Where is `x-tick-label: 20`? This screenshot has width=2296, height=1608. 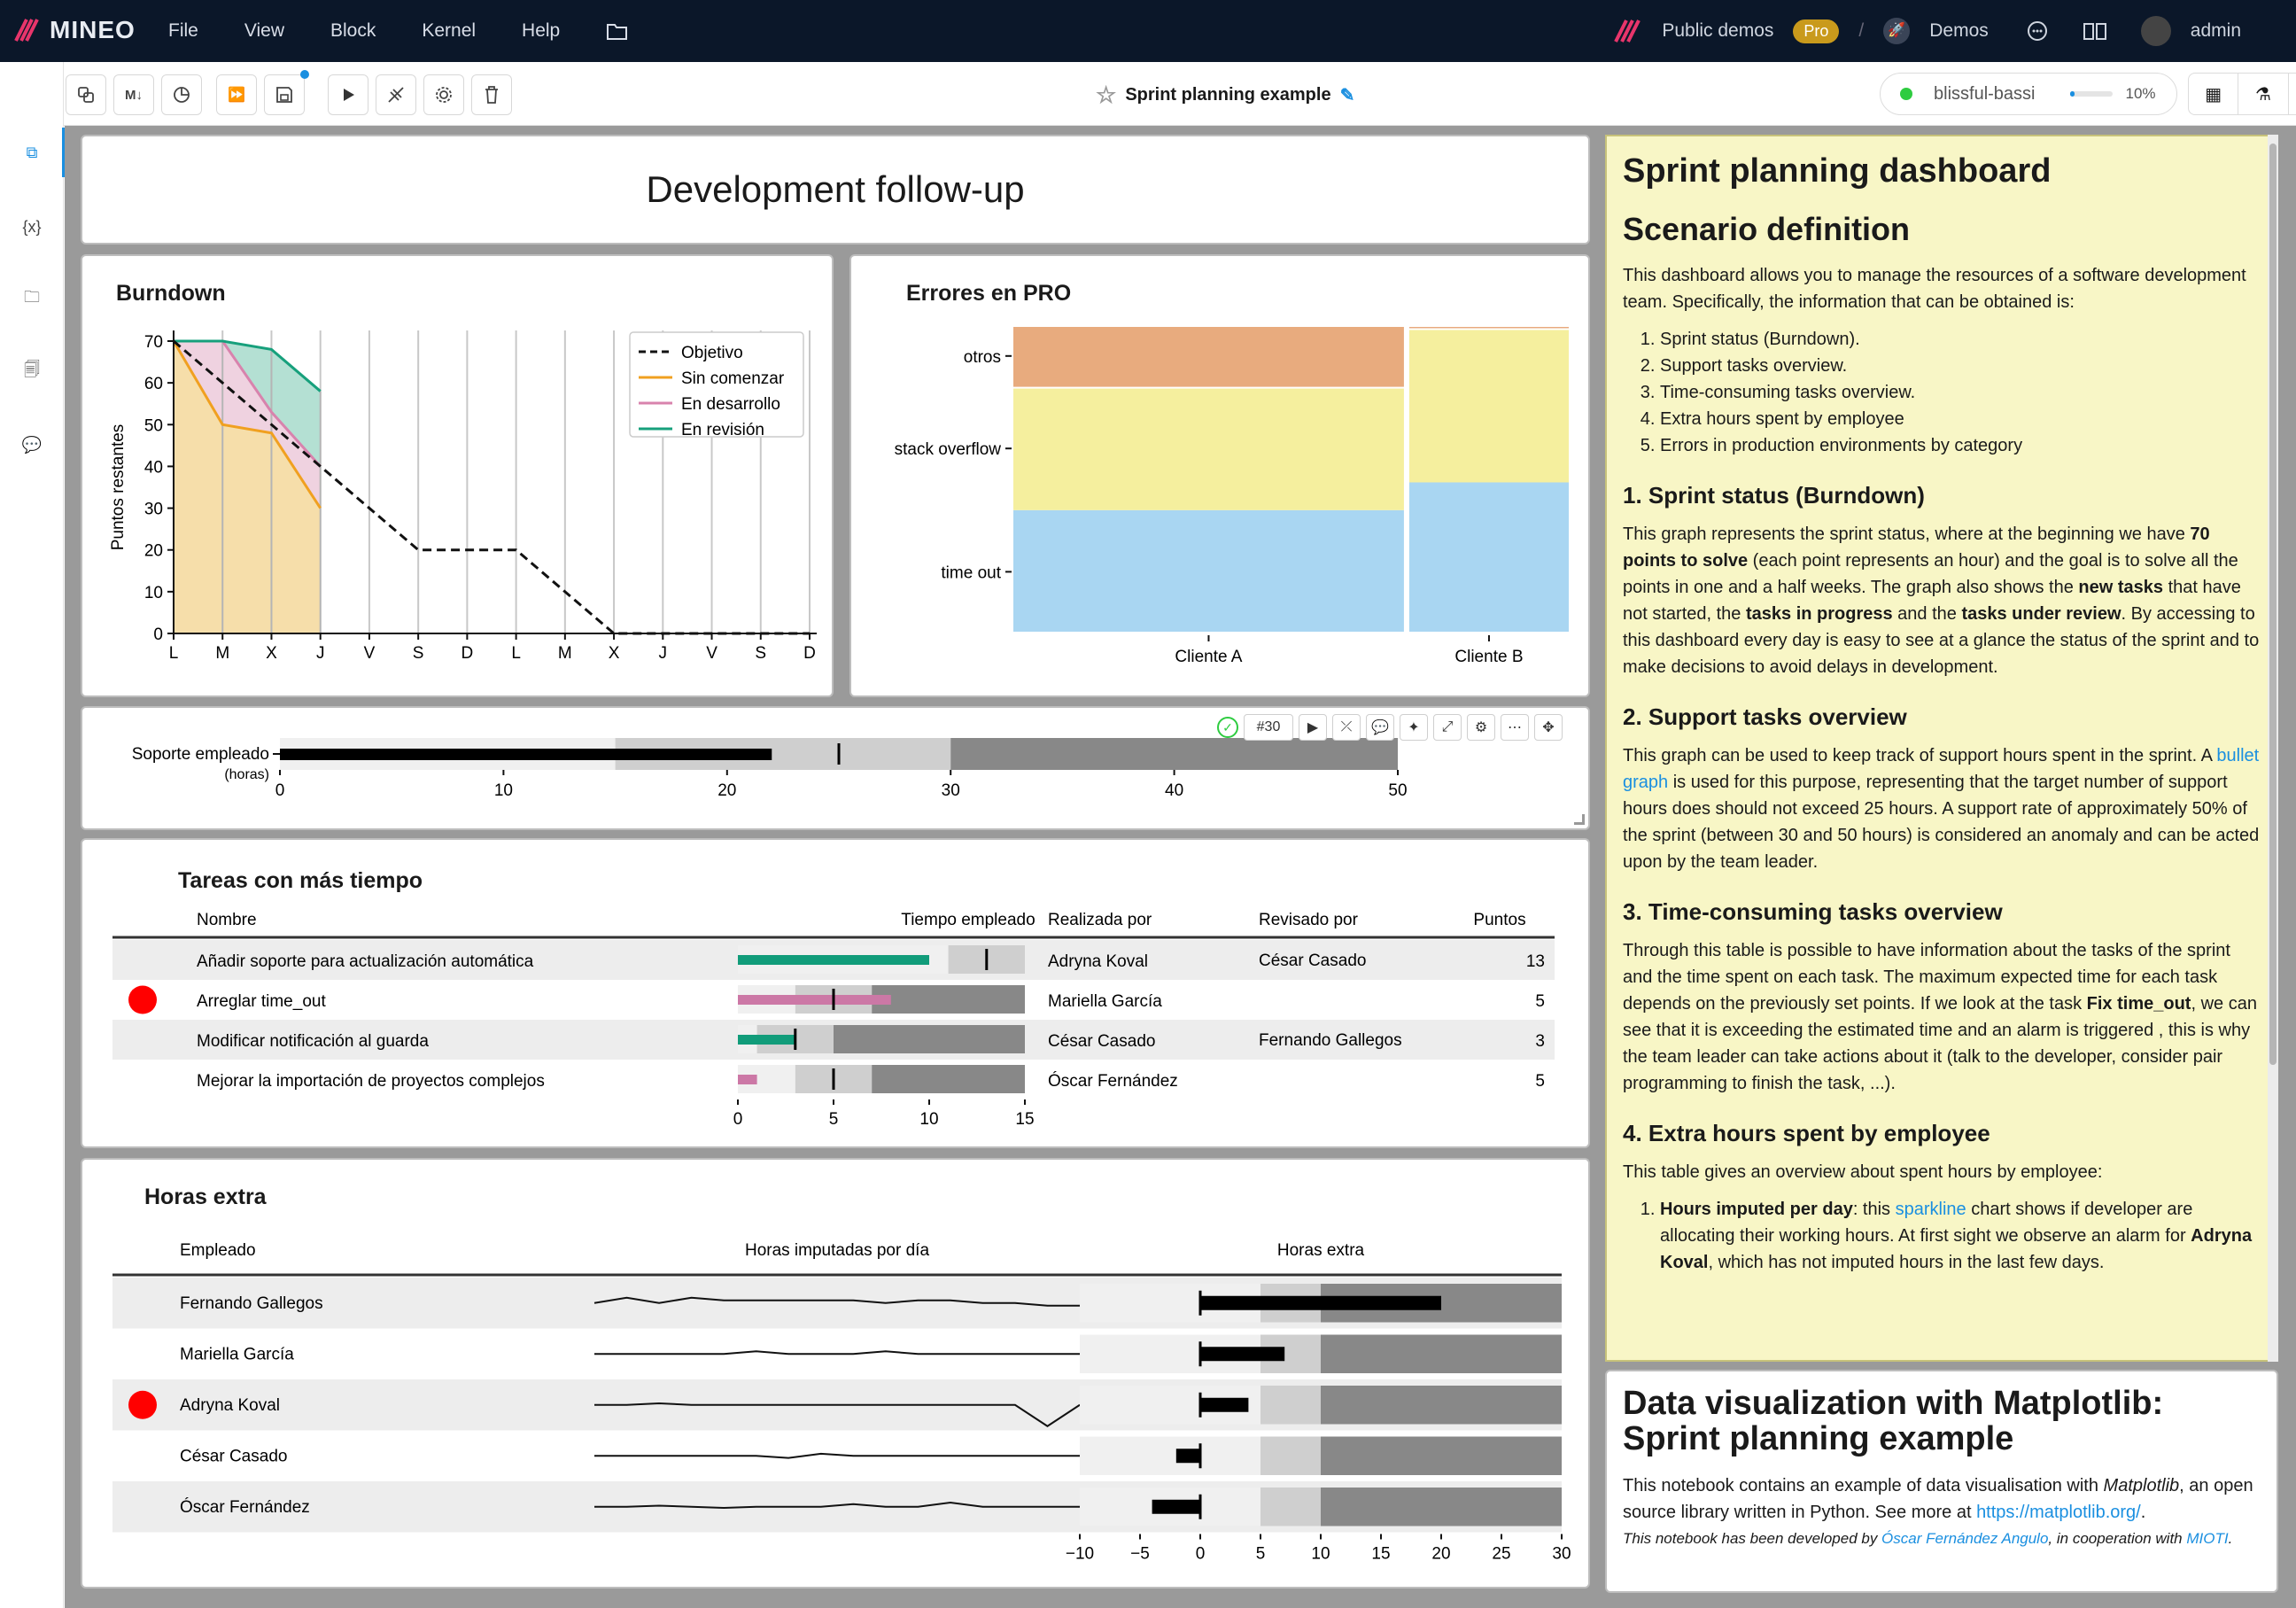 x-tick-label: 20 is located at coordinates (1441, 1555).